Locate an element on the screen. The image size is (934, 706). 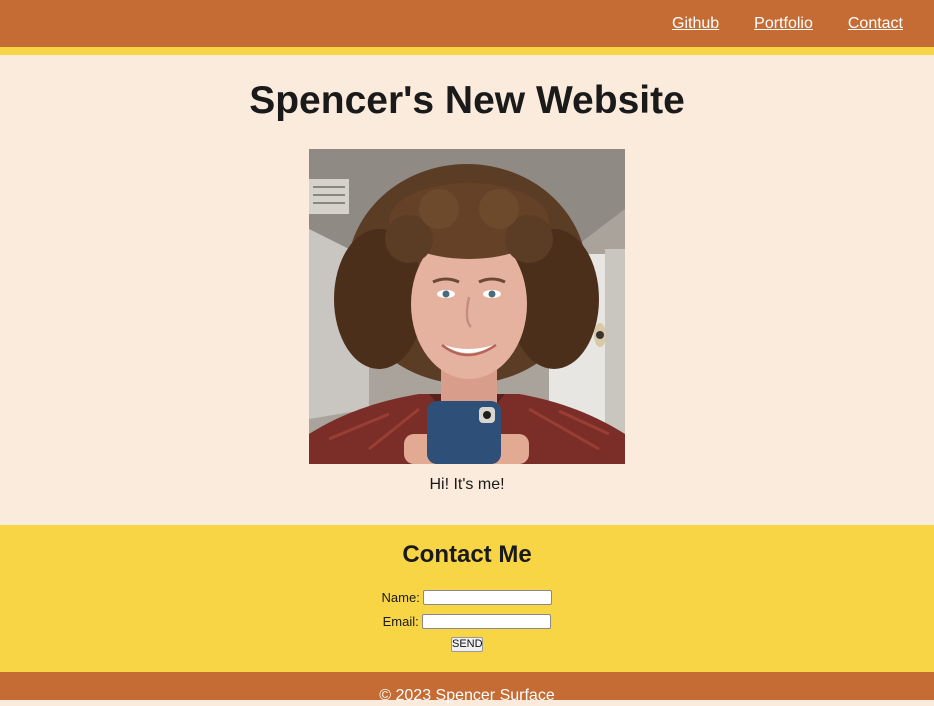
nav-link-github: Github is located at coordinates (695, 24).